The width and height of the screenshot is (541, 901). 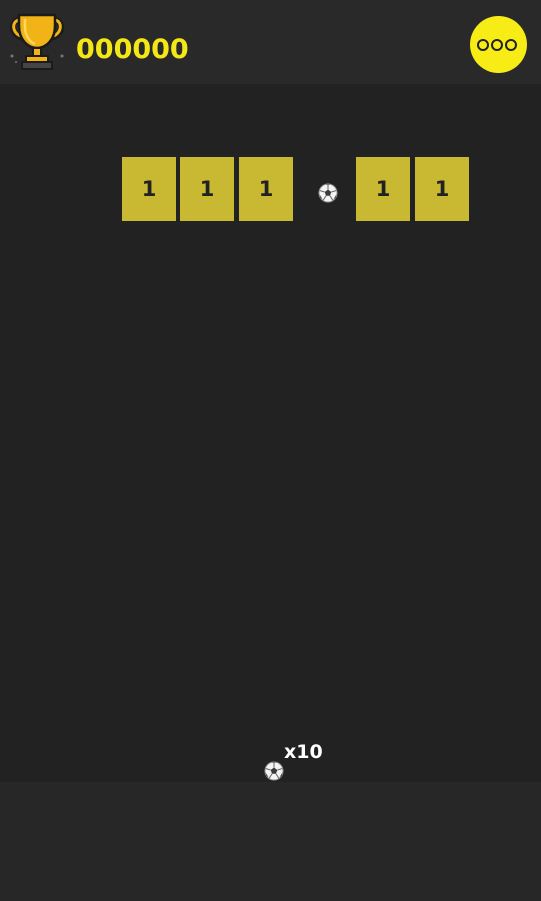 I want to click on top-bar: 000000, so click(x=270, y=42).